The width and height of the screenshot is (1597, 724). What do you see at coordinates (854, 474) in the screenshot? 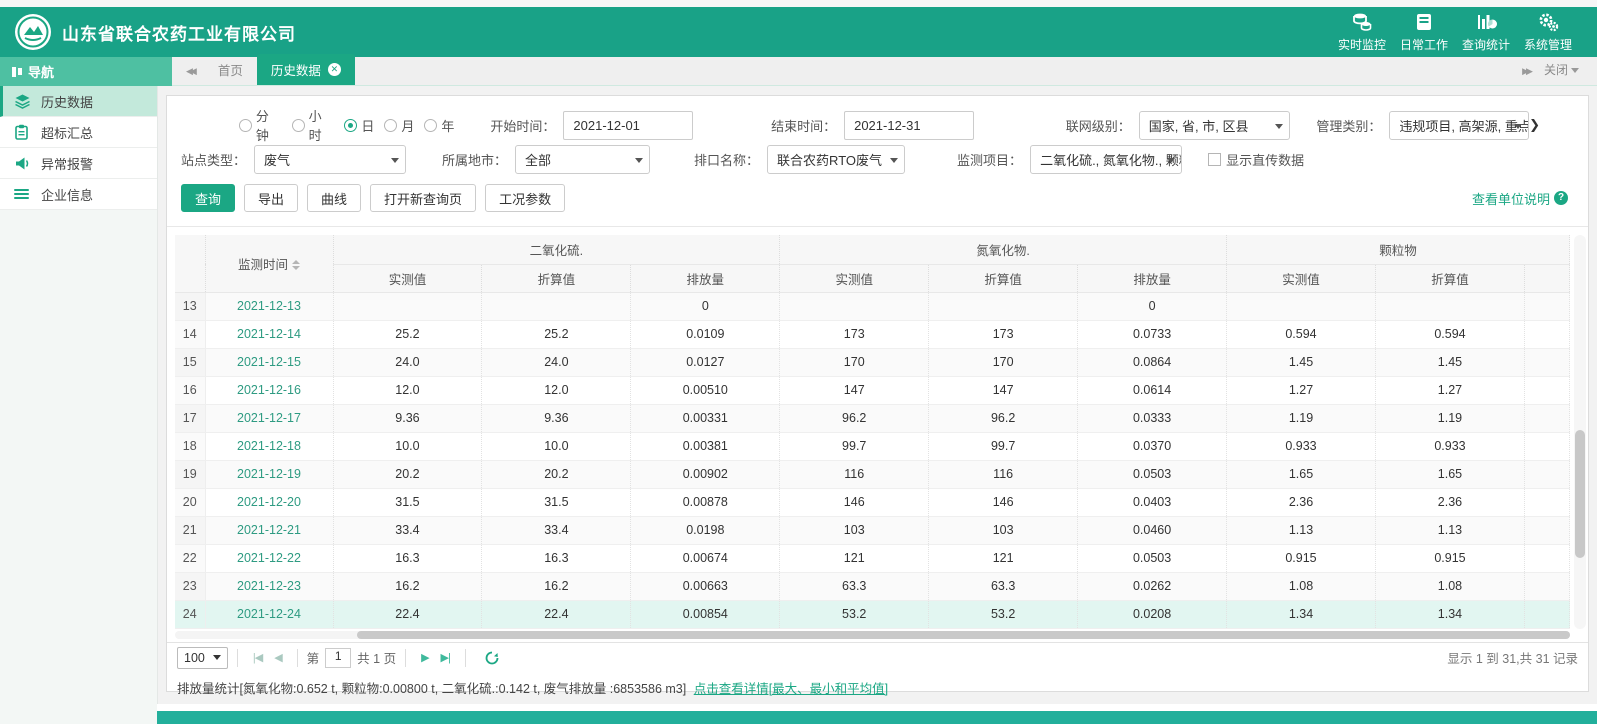
I see `value-cell: 116` at bounding box center [854, 474].